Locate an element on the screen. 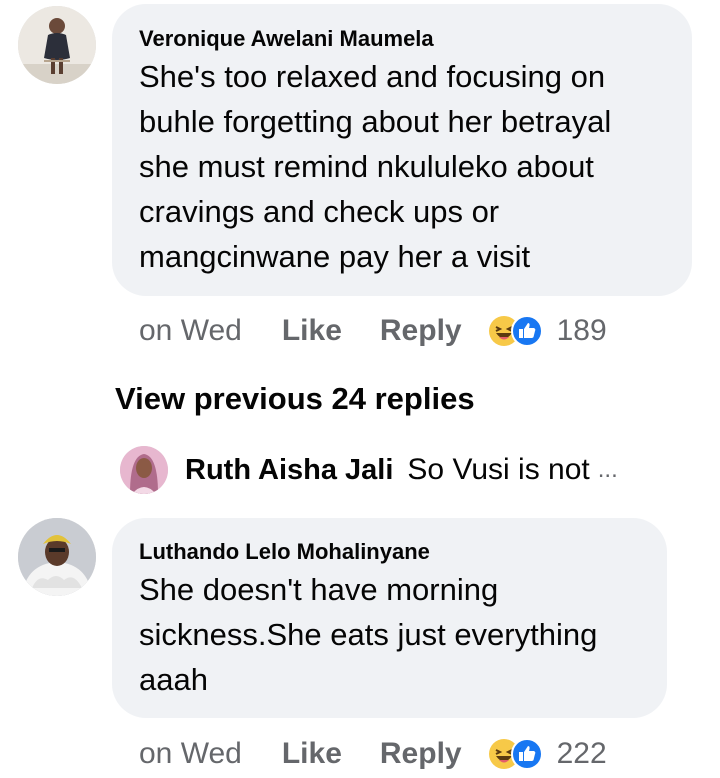  reaction-count: 189 is located at coordinates (581, 330).